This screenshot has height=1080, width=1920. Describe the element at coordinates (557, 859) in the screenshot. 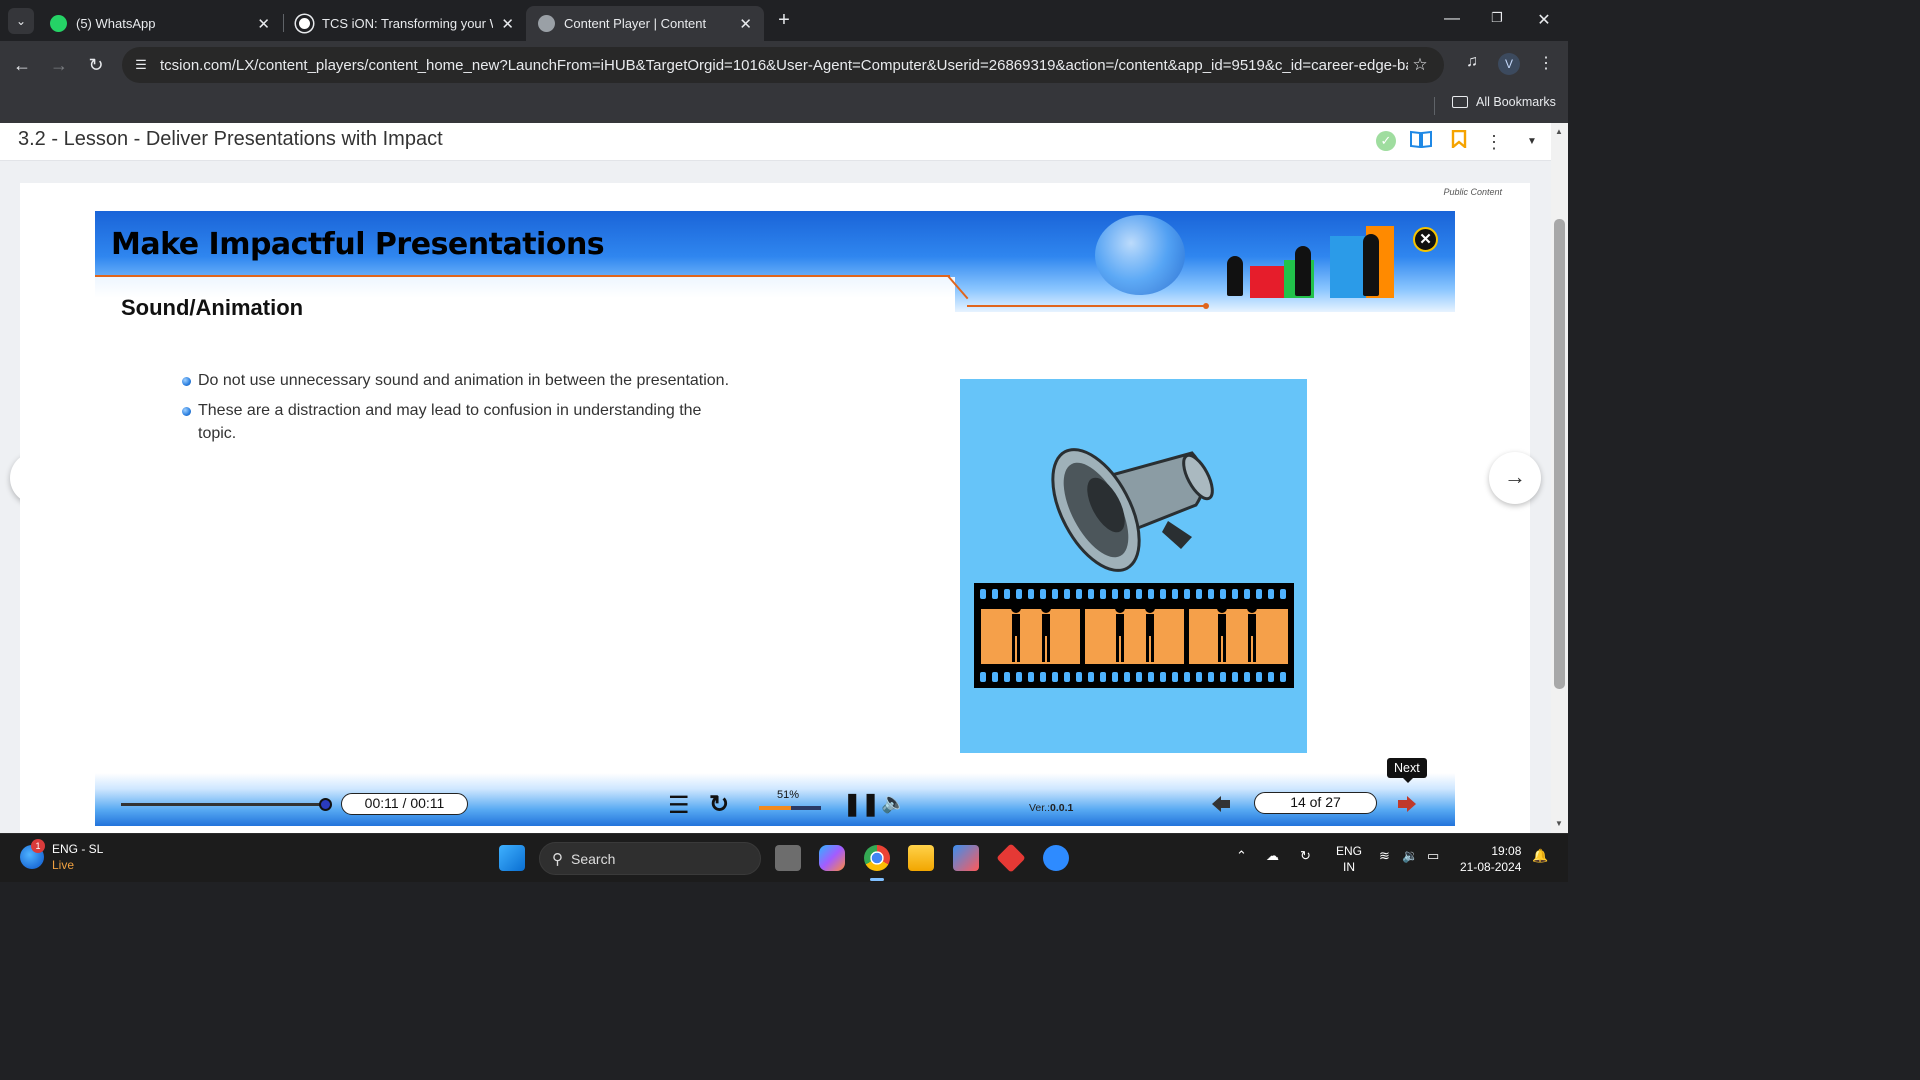

I see `search-icon: ⚲` at that location.